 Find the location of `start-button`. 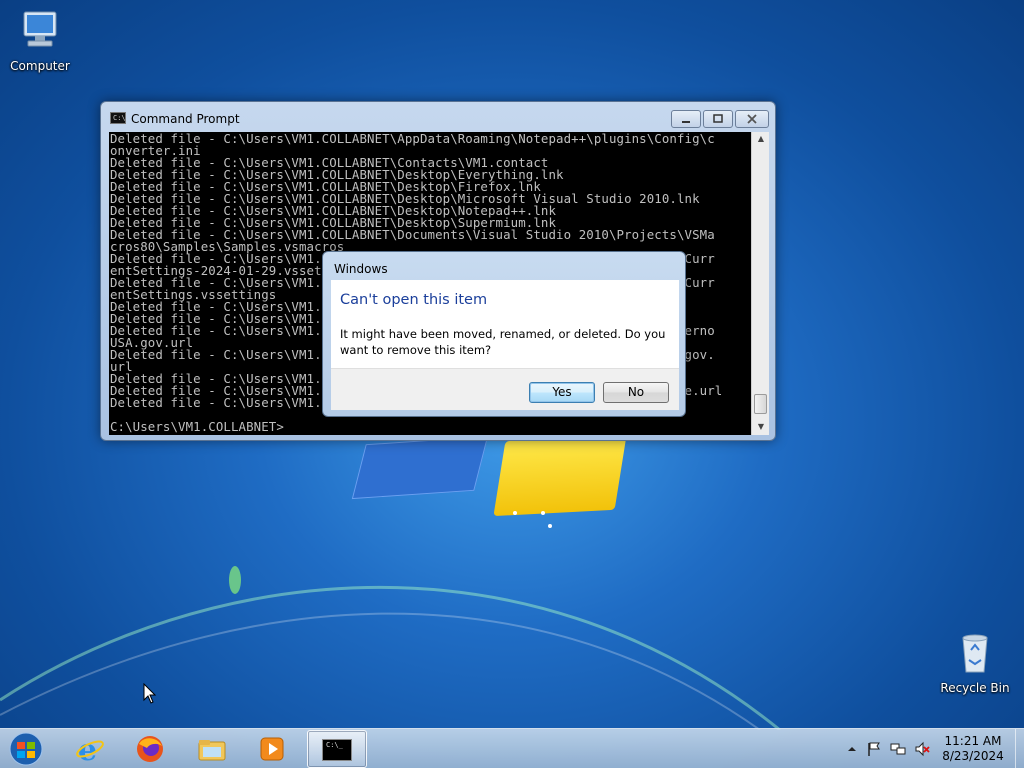

start-button is located at coordinates (26, 749).